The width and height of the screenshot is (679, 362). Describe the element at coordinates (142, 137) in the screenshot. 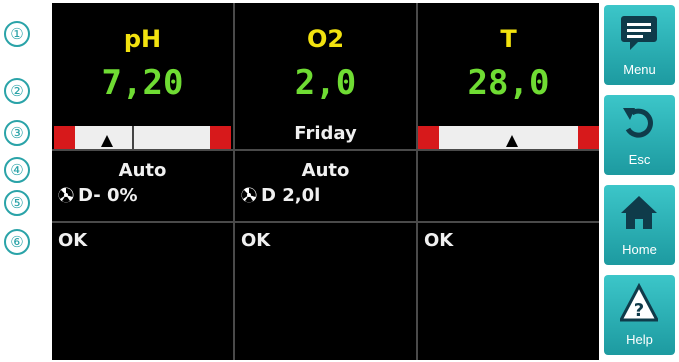

I see `ph-range-bar` at that location.